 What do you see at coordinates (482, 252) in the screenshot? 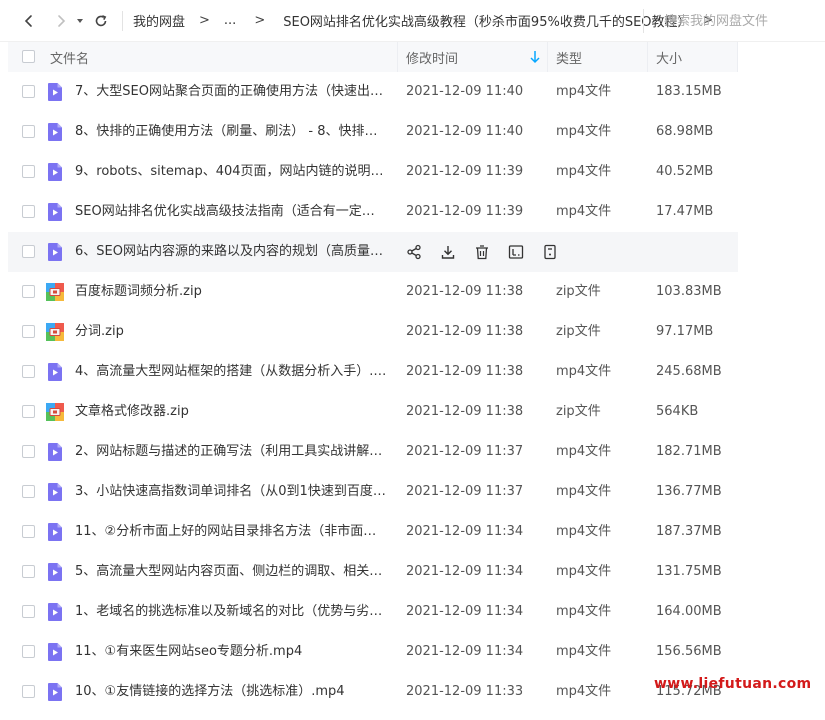
I see `delete-icon` at bounding box center [482, 252].